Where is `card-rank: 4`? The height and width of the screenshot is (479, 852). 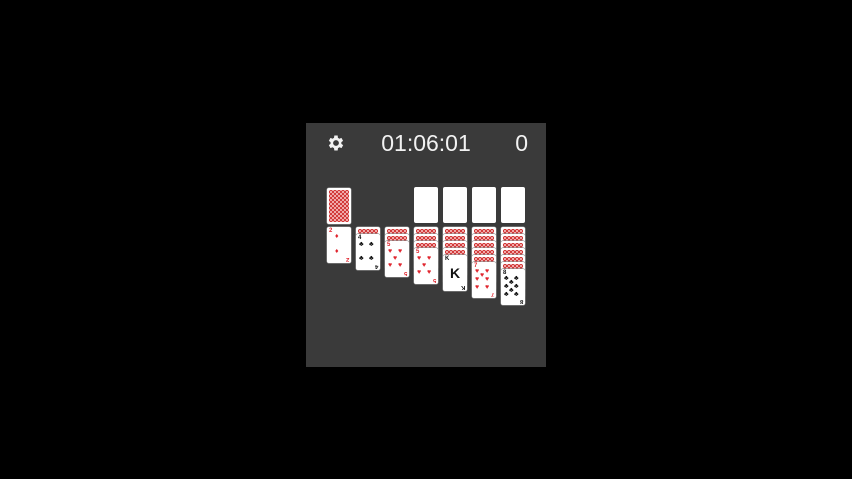 card-rank: 4 is located at coordinates (376, 266).